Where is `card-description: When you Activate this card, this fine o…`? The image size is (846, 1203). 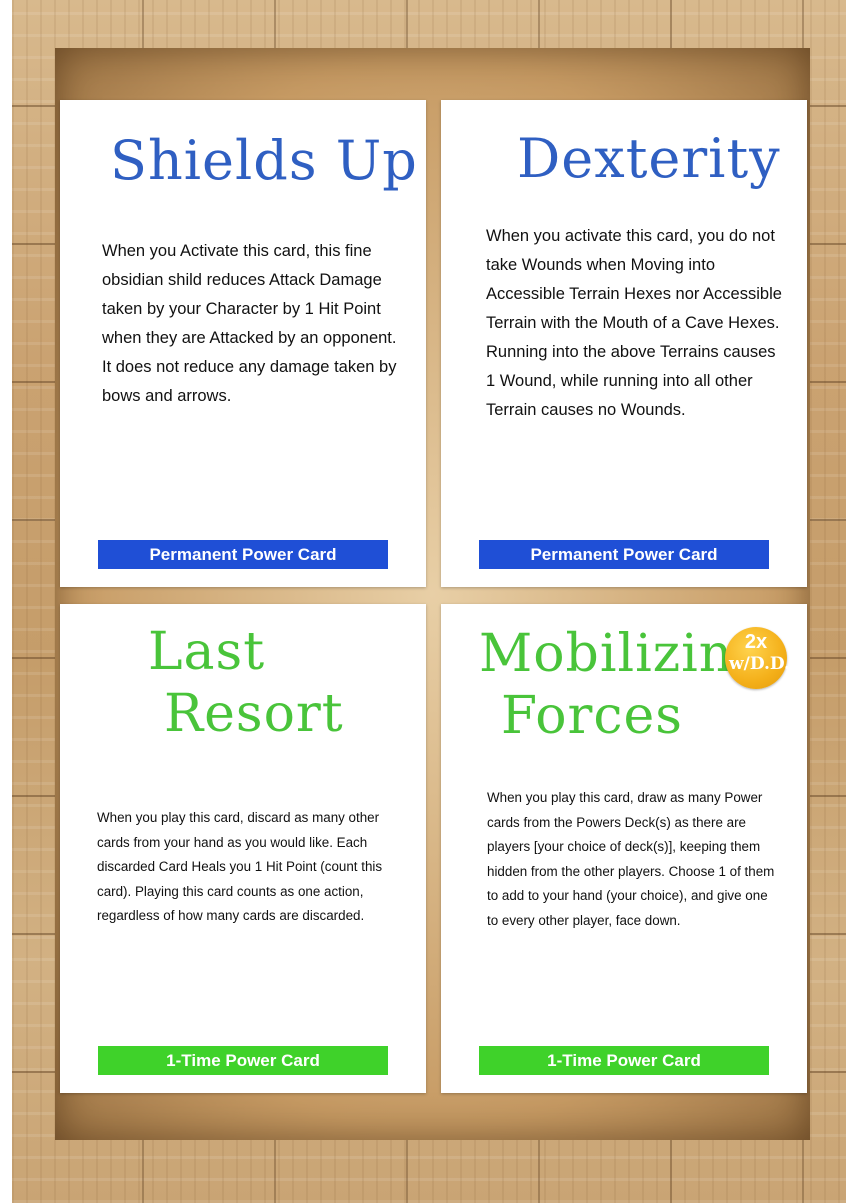
card-description: When you Activate this card, this fine o… is located at coordinates (249, 323).